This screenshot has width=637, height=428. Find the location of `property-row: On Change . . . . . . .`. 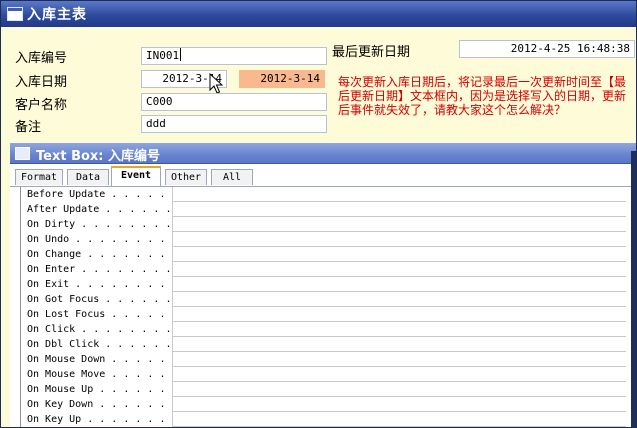

property-row: On Change . . . . . . . is located at coordinates (323, 254).